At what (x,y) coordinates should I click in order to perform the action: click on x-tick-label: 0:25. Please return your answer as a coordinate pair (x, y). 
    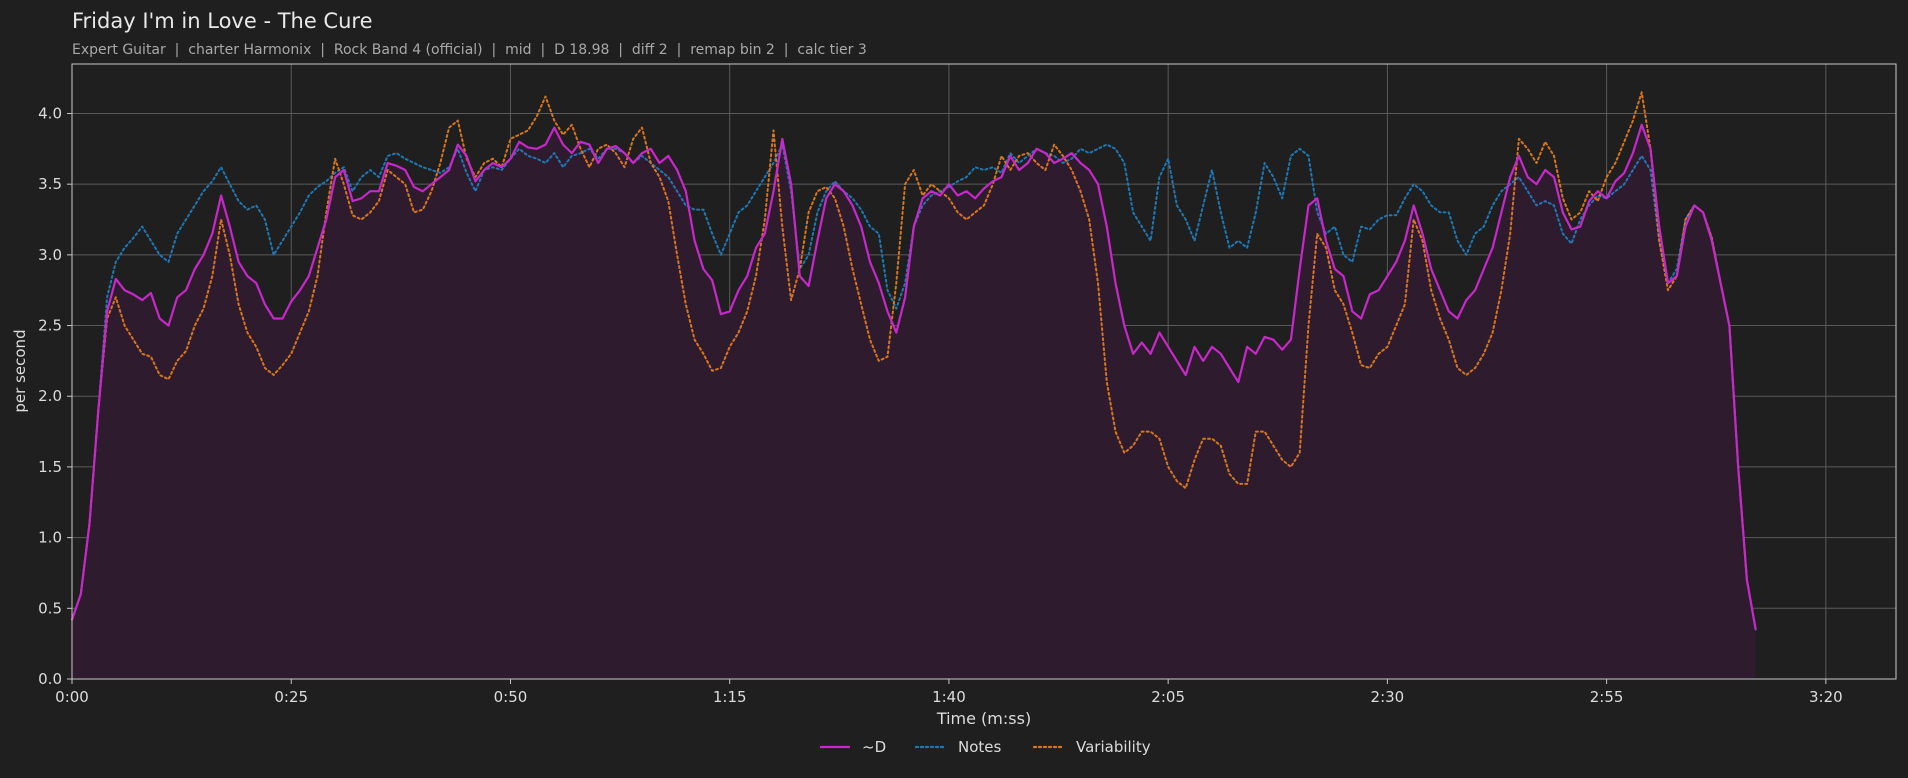
    Looking at the image, I should click on (291, 697).